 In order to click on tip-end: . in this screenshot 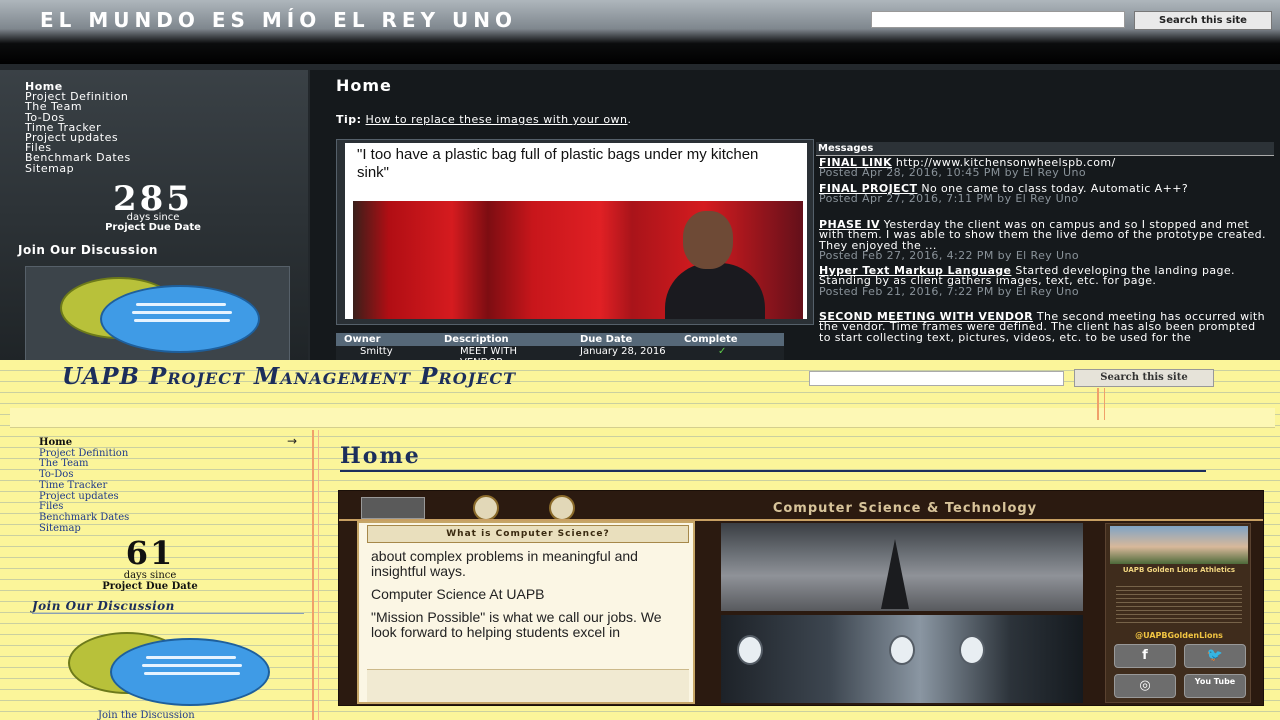, I will do `click(629, 119)`.